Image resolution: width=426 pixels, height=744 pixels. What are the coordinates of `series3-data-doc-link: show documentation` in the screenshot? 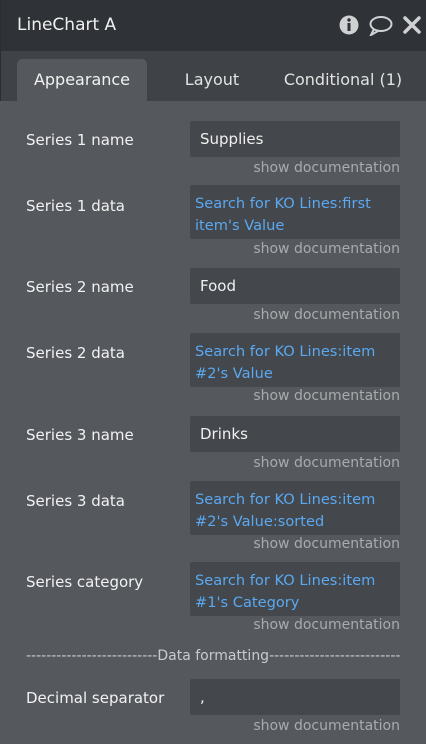 It's located at (326, 544).